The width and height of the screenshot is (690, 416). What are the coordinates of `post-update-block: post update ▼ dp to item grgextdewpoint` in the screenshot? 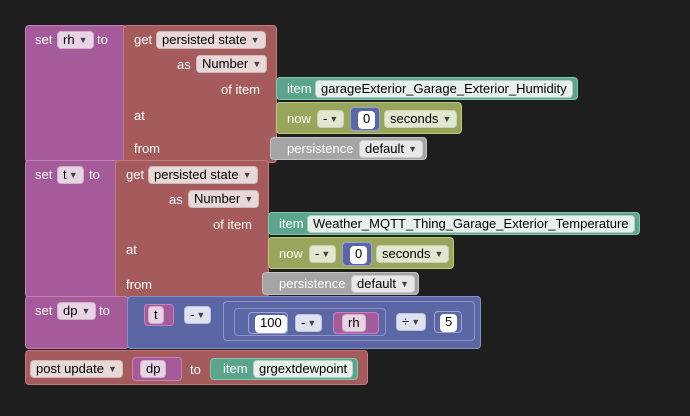 It's located at (196, 367).